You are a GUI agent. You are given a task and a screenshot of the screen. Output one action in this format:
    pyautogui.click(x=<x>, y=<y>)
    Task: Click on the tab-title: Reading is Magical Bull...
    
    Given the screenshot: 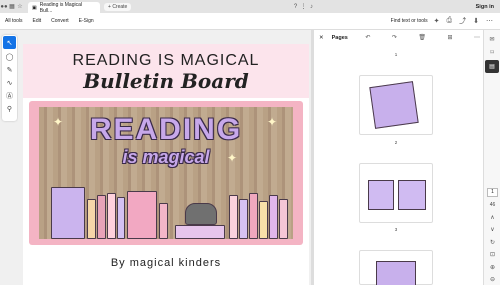 What is the action you would take?
    pyautogui.click(x=60, y=7)
    